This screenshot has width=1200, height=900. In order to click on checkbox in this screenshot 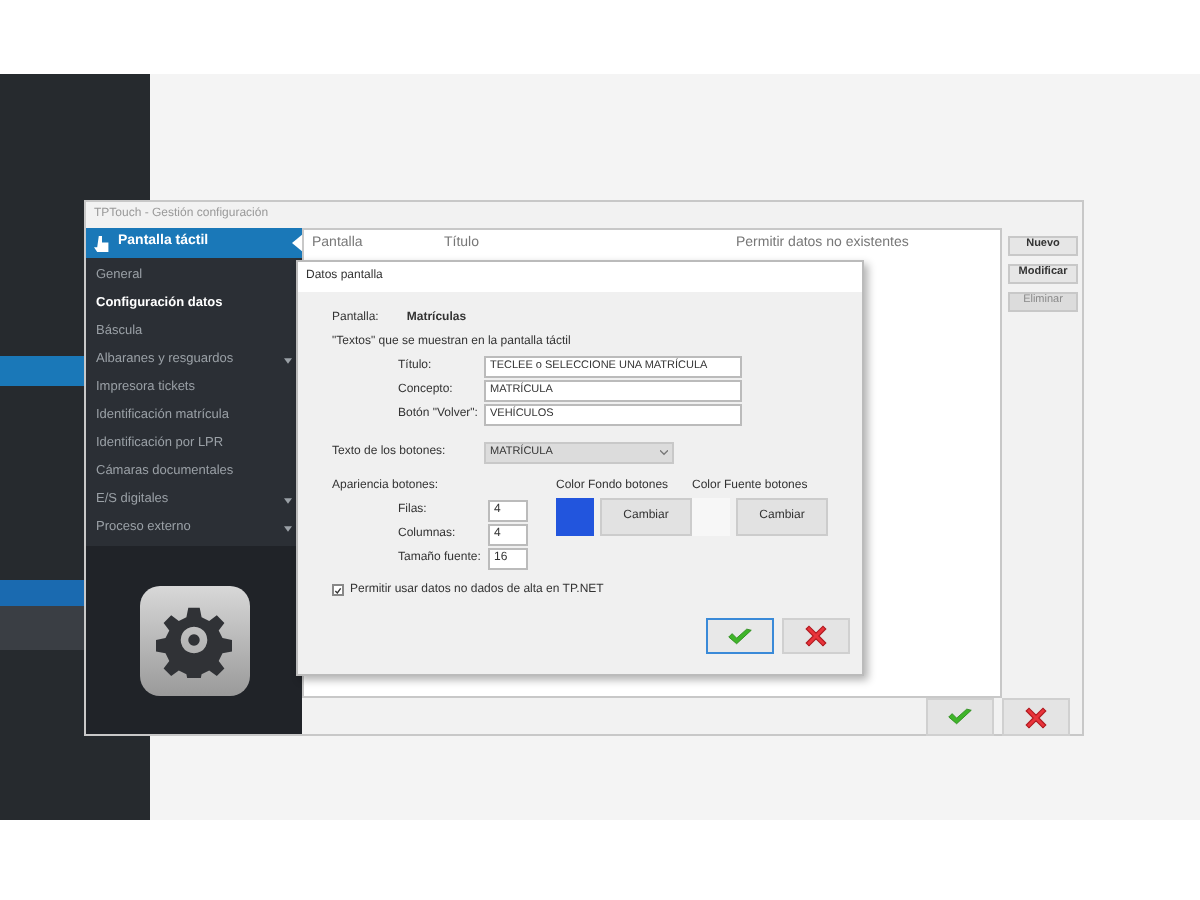, I will do `click(338, 590)`.